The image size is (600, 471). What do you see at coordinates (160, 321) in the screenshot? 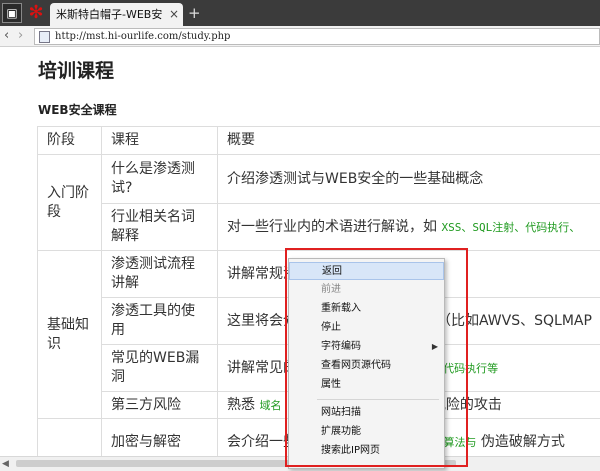
I see `course-cell: 渗透工具的使用` at bounding box center [160, 321].